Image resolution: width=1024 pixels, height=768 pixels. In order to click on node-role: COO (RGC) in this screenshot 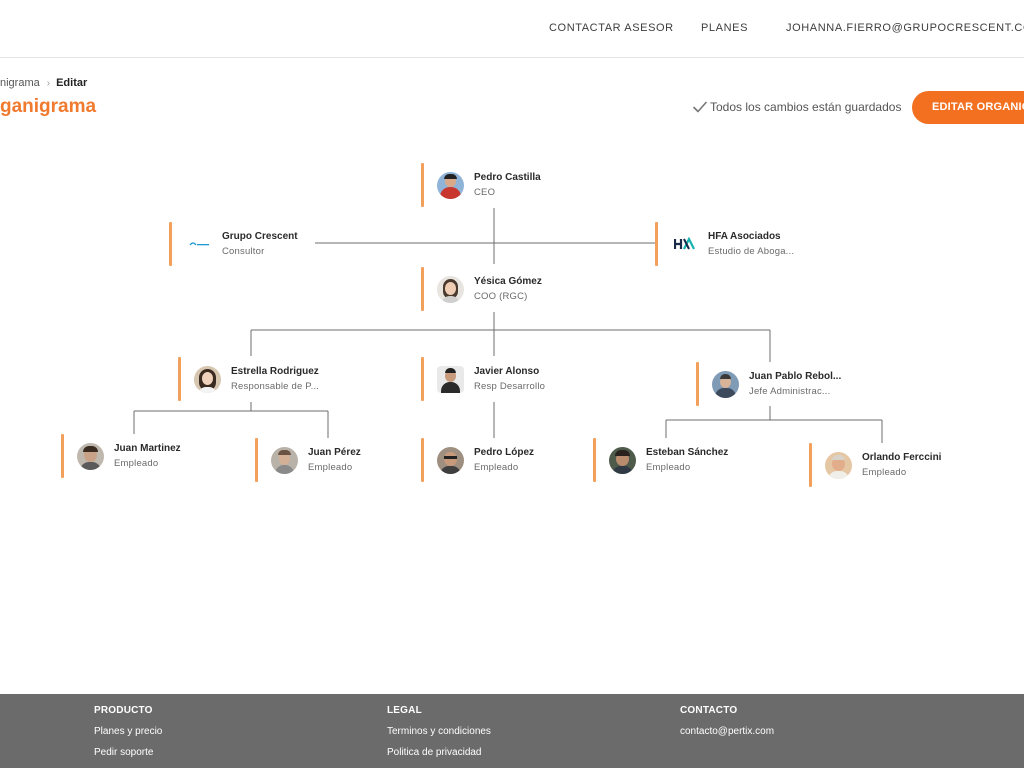, I will do `click(501, 296)`.